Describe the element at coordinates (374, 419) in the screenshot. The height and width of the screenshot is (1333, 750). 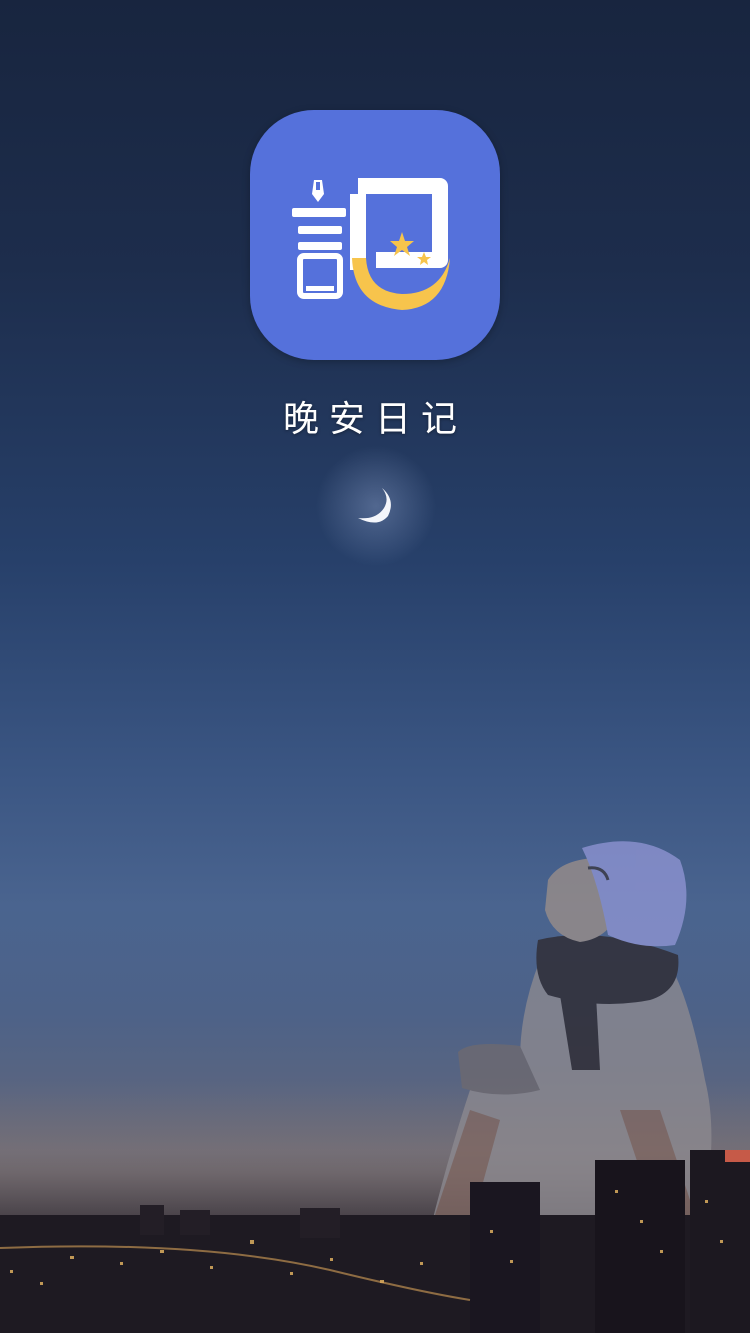
I see `app-name-title: 晚安日记` at that location.